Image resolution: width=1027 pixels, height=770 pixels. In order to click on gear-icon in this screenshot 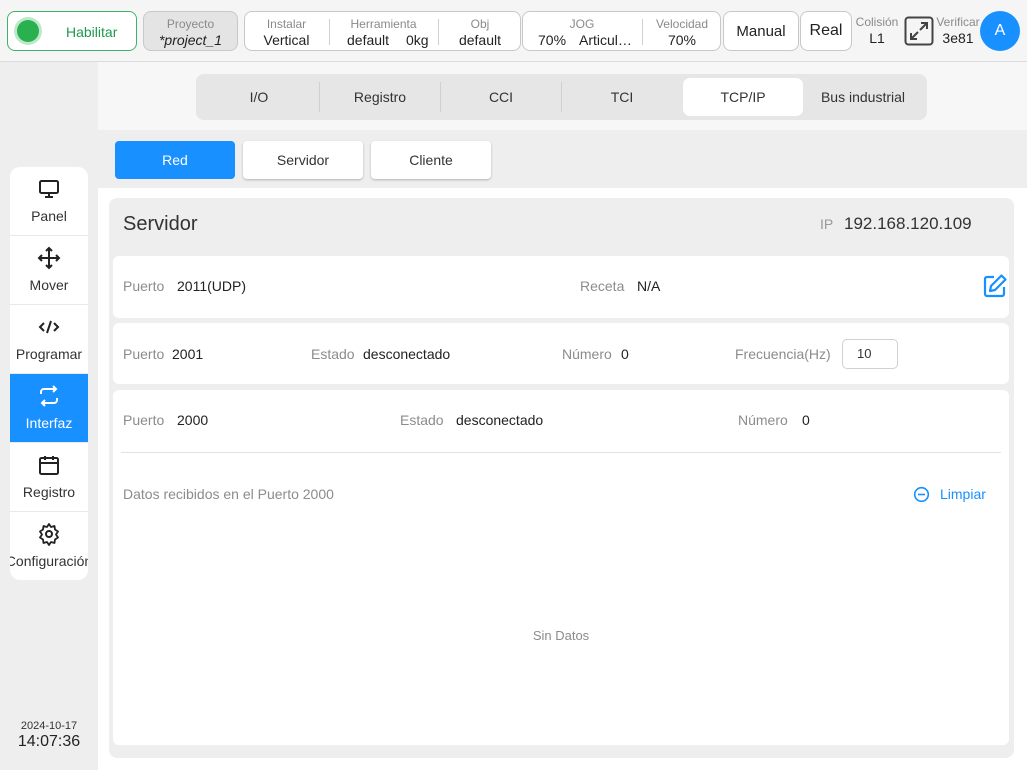, I will do `click(49, 534)`.